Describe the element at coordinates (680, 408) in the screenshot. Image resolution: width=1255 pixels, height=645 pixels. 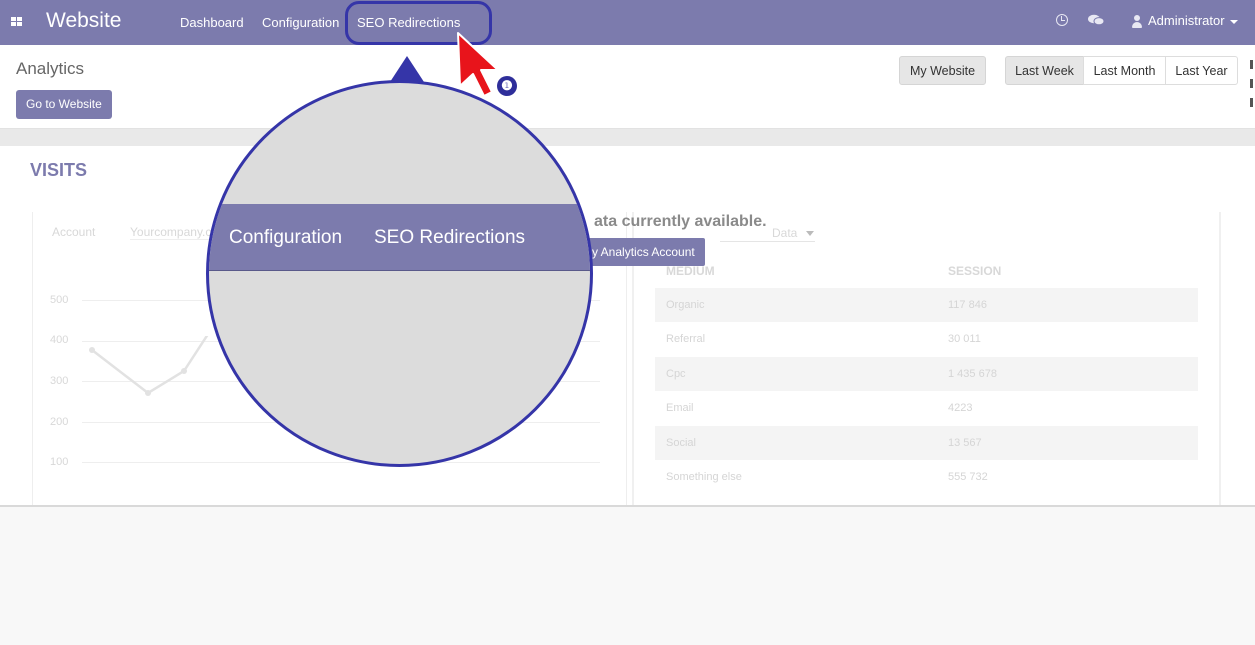
I see `cell-medium: Email` at that location.